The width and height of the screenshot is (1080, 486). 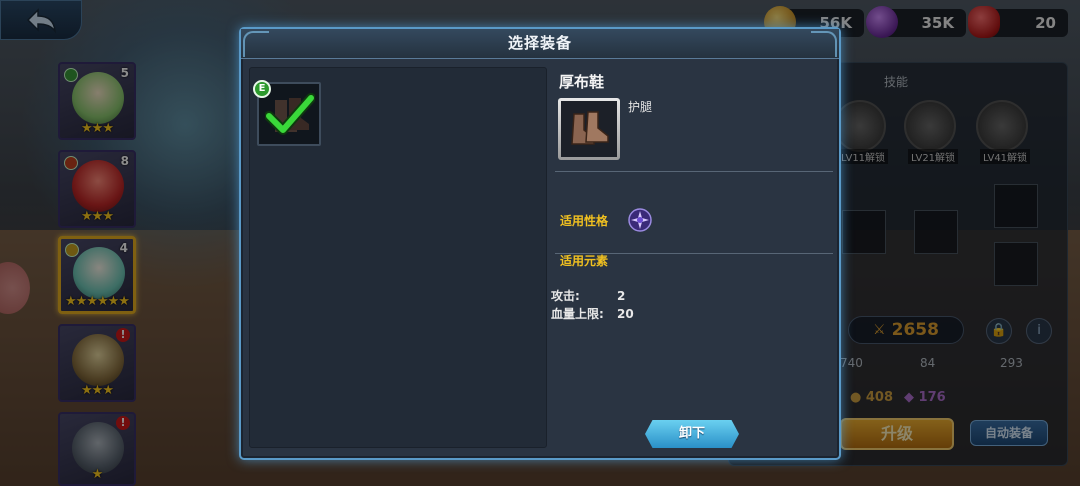 What do you see at coordinates (290, 114) in the screenshot?
I see `checkmark-icon` at bounding box center [290, 114].